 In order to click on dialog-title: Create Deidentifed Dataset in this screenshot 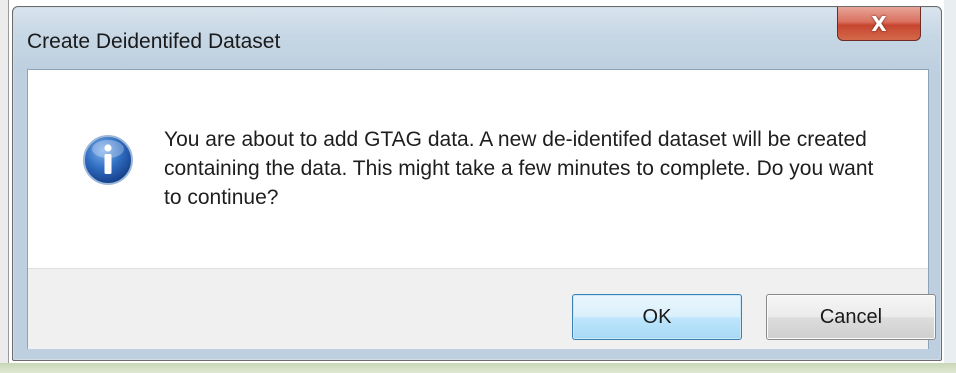, I will do `click(154, 41)`.